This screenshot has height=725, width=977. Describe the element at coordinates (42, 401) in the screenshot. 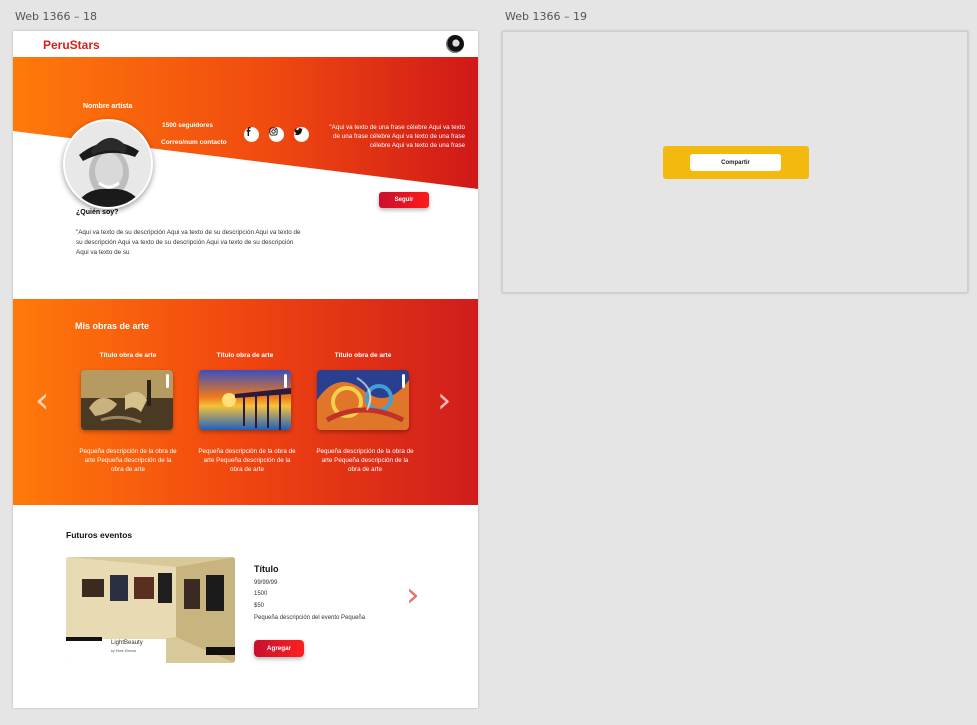

I see `carousel-prev-icon: ‹` at that location.